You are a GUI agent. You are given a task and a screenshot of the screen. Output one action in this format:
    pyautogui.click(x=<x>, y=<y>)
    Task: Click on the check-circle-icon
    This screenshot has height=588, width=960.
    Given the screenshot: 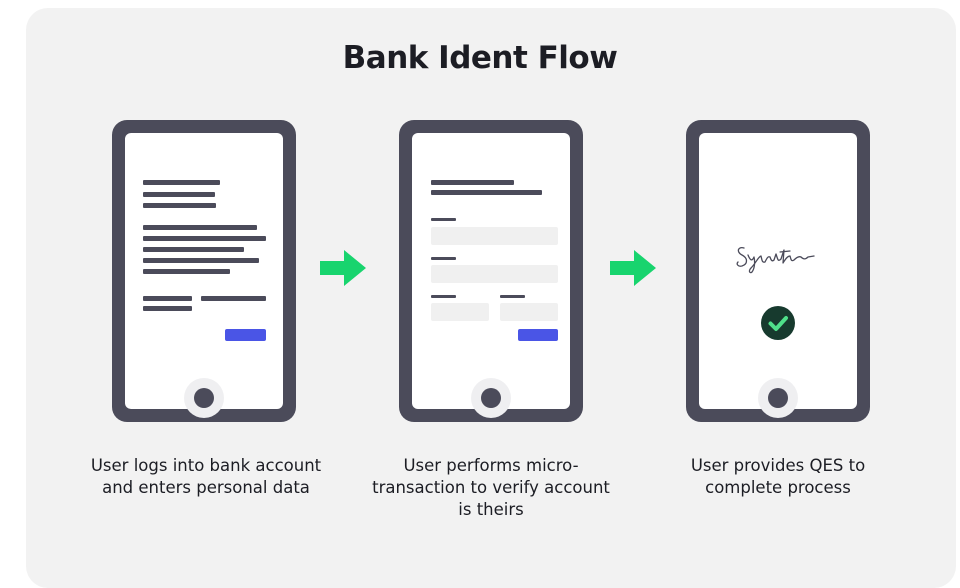 What is the action you would take?
    pyautogui.click(x=778, y=323)
    